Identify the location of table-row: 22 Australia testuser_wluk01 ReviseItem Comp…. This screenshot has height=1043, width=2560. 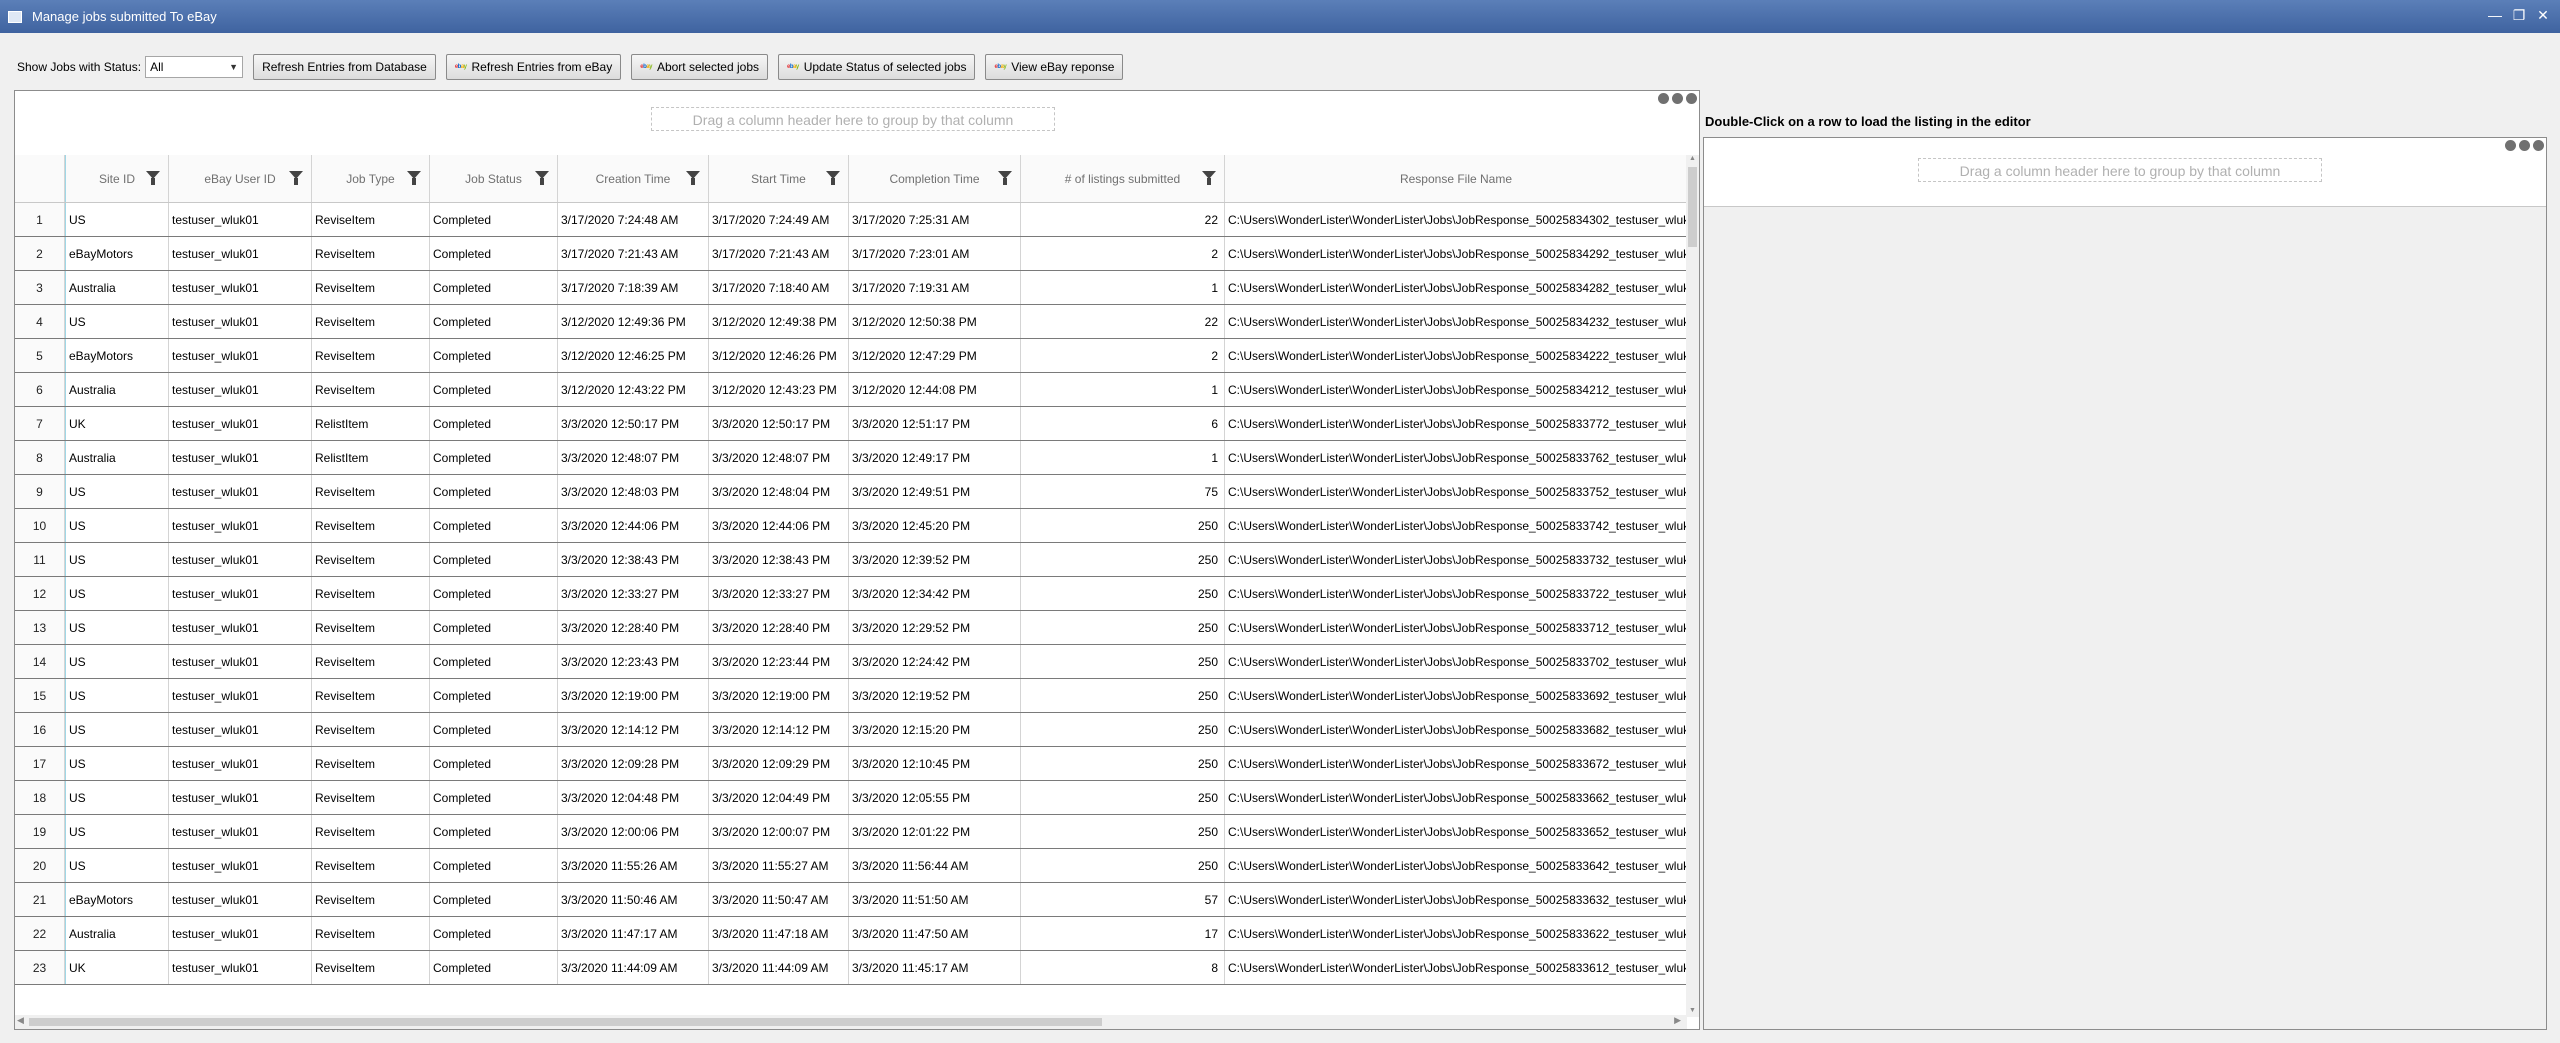
(851, 934).